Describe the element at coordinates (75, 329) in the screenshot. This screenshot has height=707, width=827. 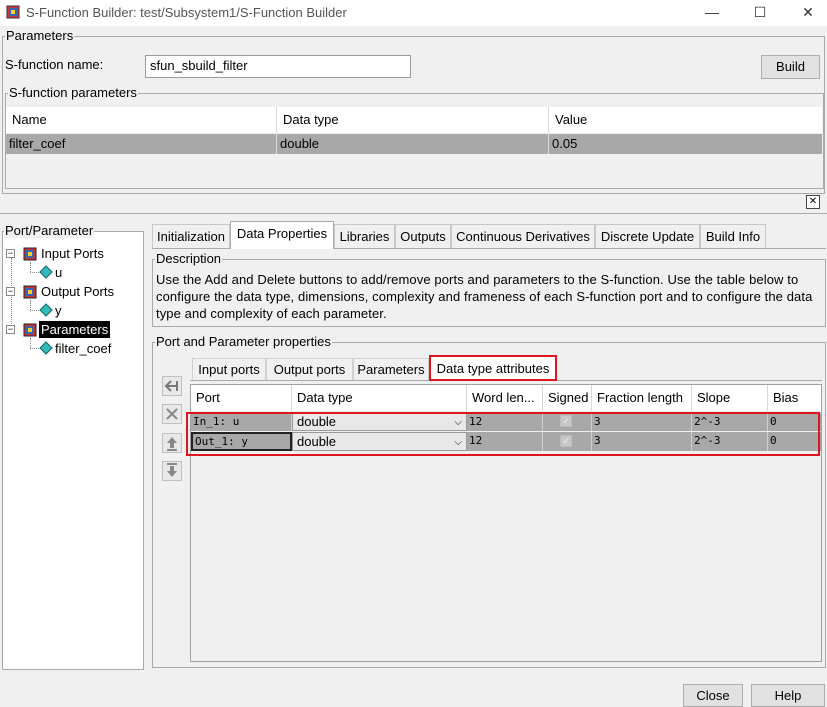
I see `tree-item-parameters: Parameters` at that location.